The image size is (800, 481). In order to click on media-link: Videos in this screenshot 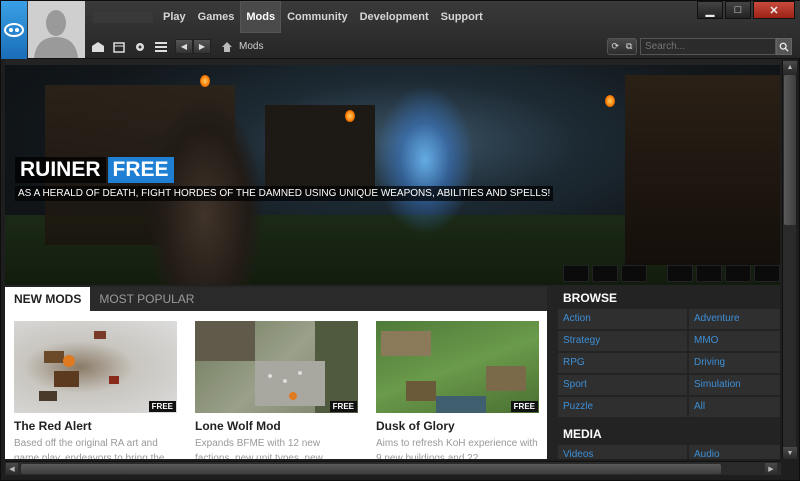, I will do `click(622, 452)`.